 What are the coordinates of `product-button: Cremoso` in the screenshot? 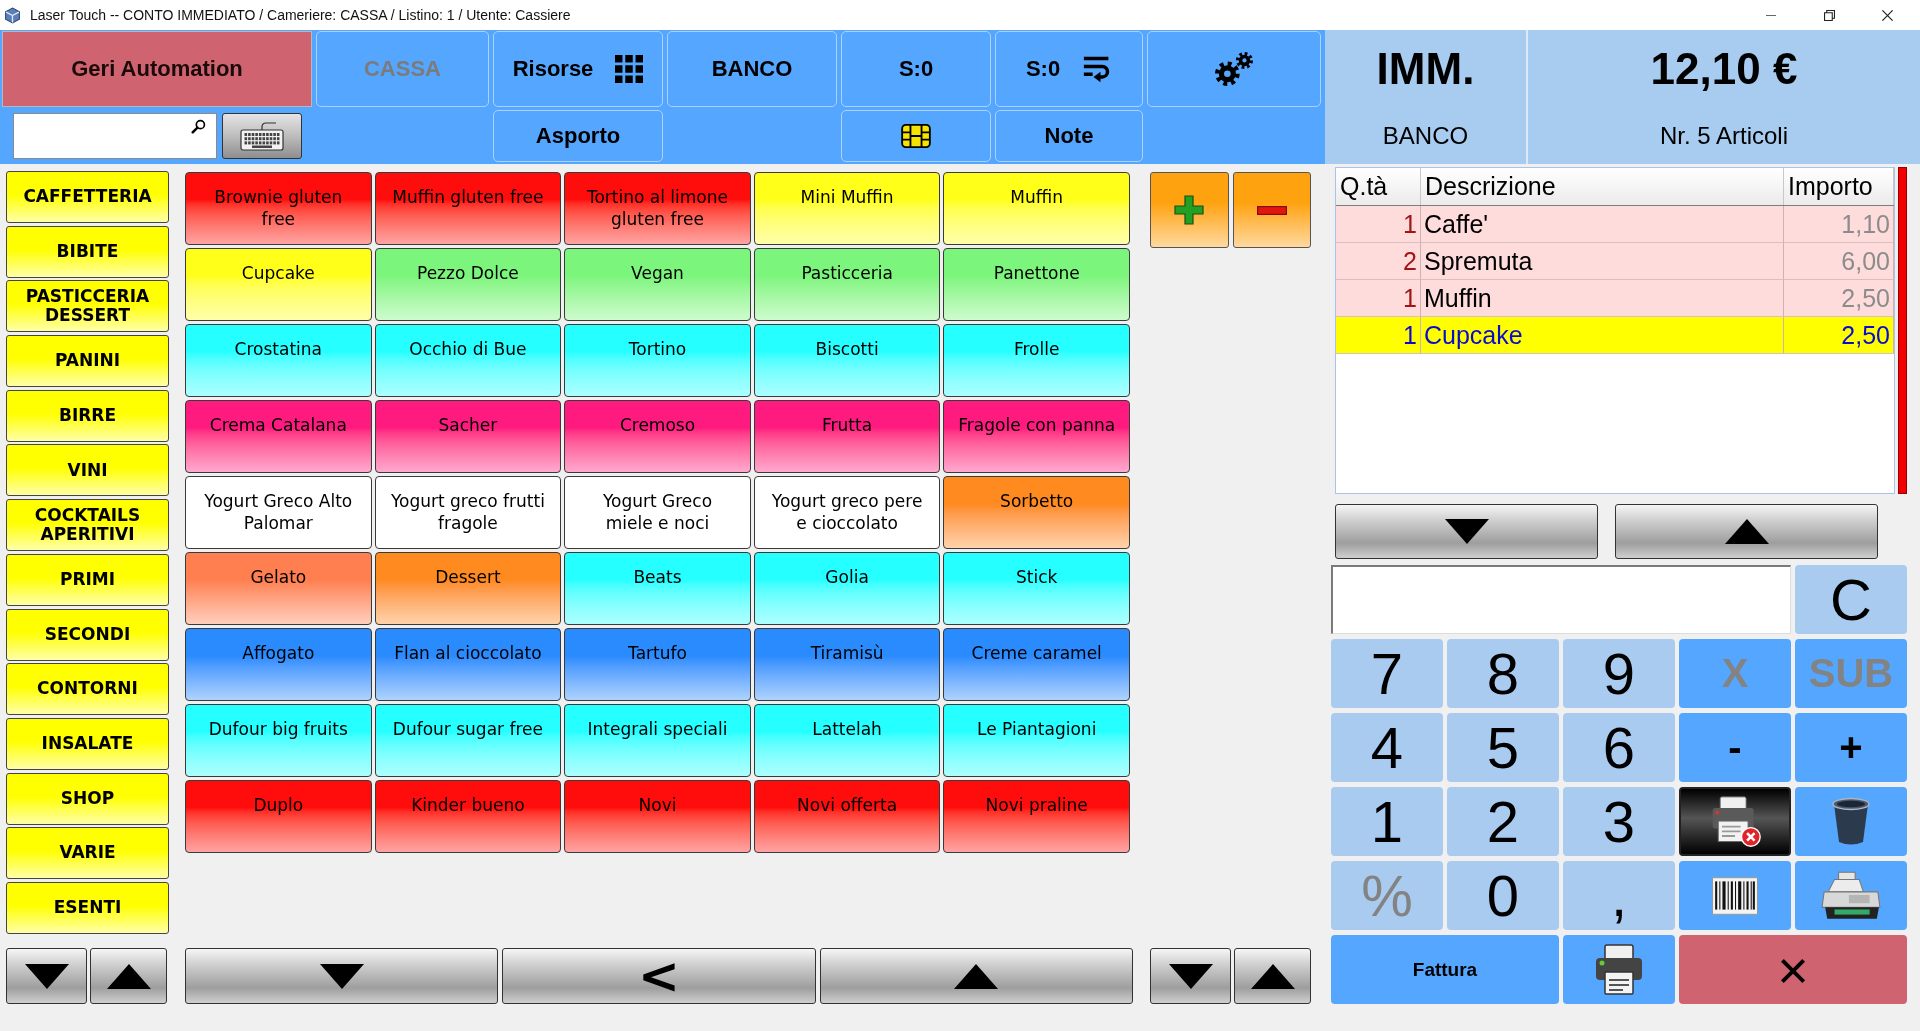 It's located at (657, 436).